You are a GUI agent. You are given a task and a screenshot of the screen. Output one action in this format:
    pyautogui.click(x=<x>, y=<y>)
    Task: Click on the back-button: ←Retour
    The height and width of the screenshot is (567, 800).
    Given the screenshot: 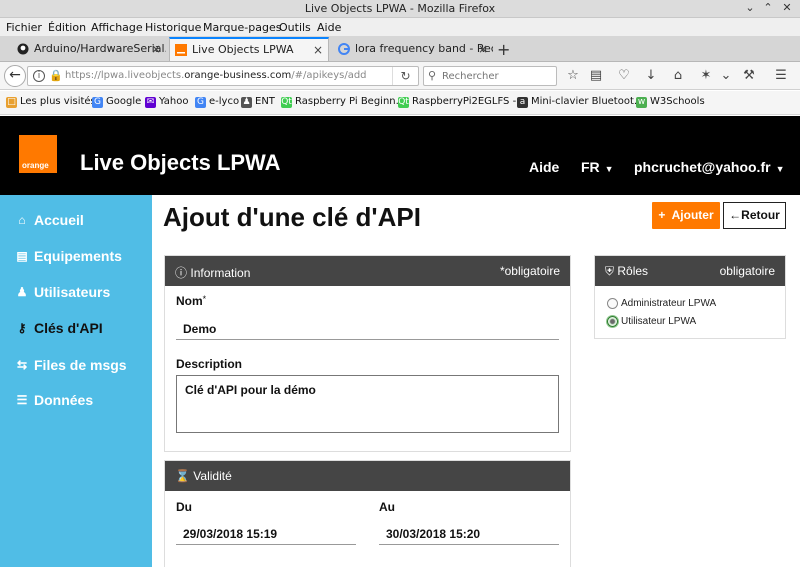 What is the action you would take?
    pyautogui.click(x=754, y=215)
    